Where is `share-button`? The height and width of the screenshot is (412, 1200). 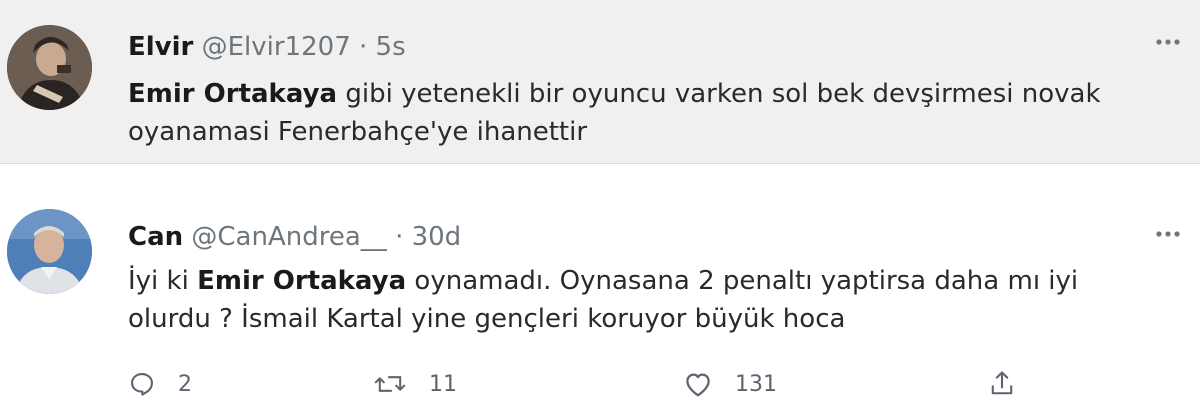 share-button is located at coordinates (1002, 384).